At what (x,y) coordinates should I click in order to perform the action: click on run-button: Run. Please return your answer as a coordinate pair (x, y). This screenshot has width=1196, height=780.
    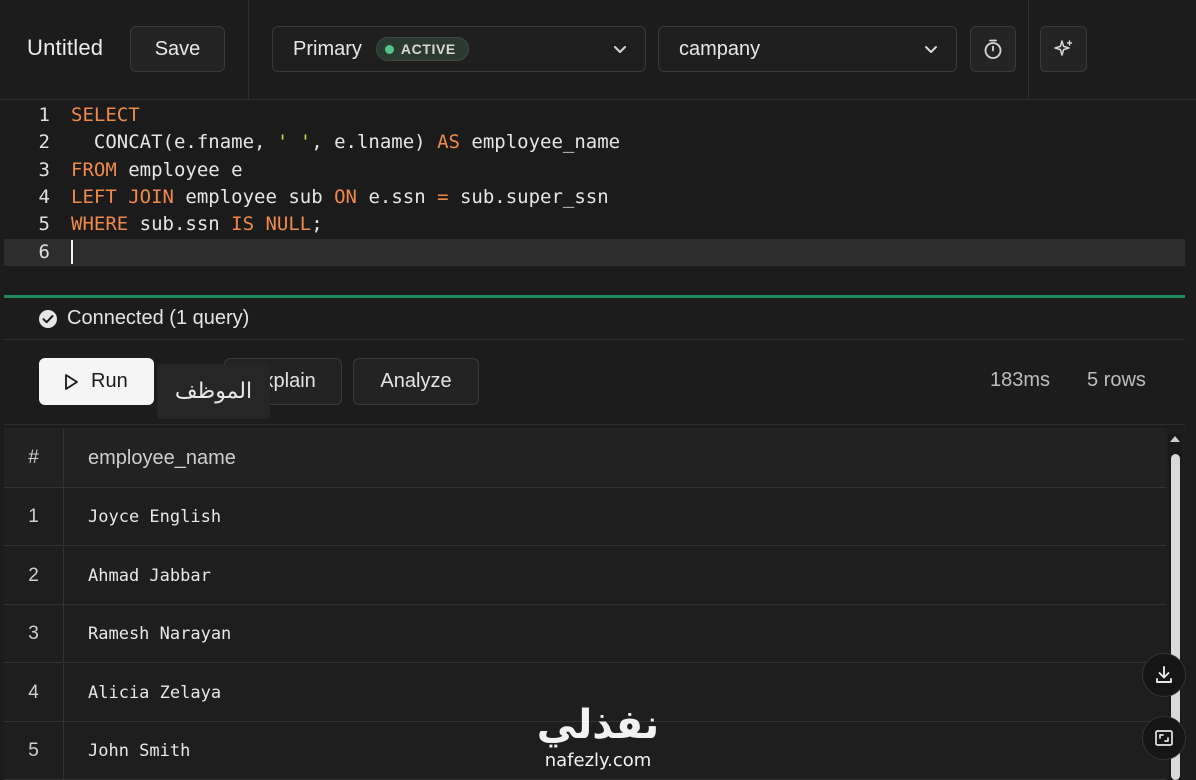
    Looking at the image, I should click on (96, 381).